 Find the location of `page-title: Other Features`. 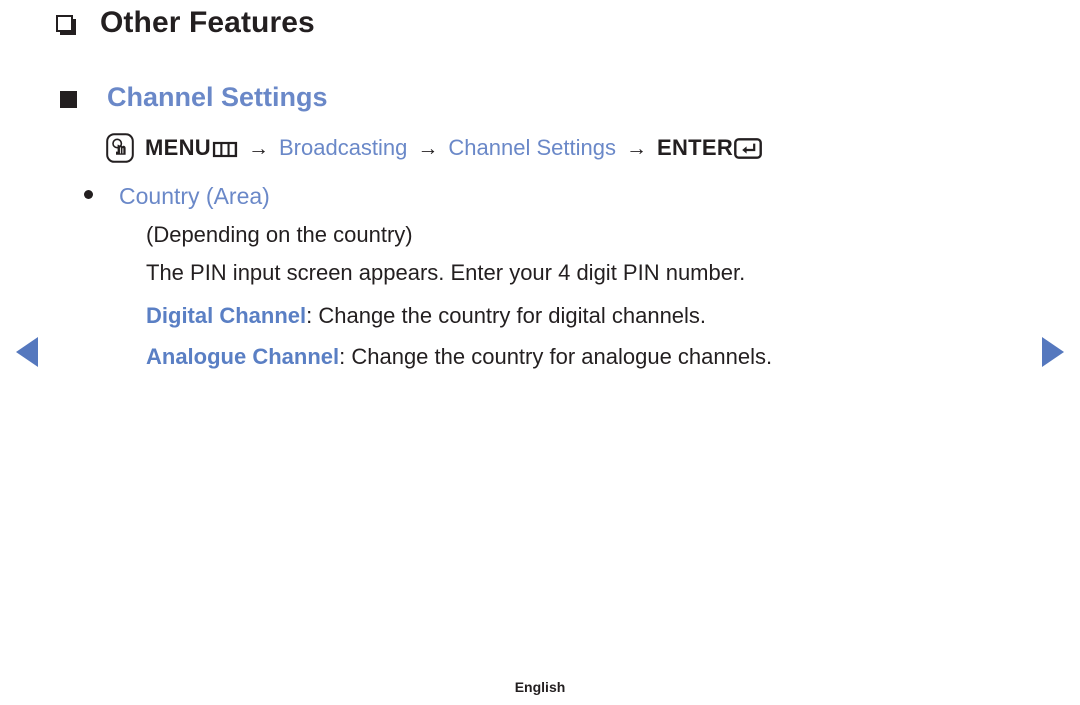

page-title: Other Features is located at coordinates (207, 22).